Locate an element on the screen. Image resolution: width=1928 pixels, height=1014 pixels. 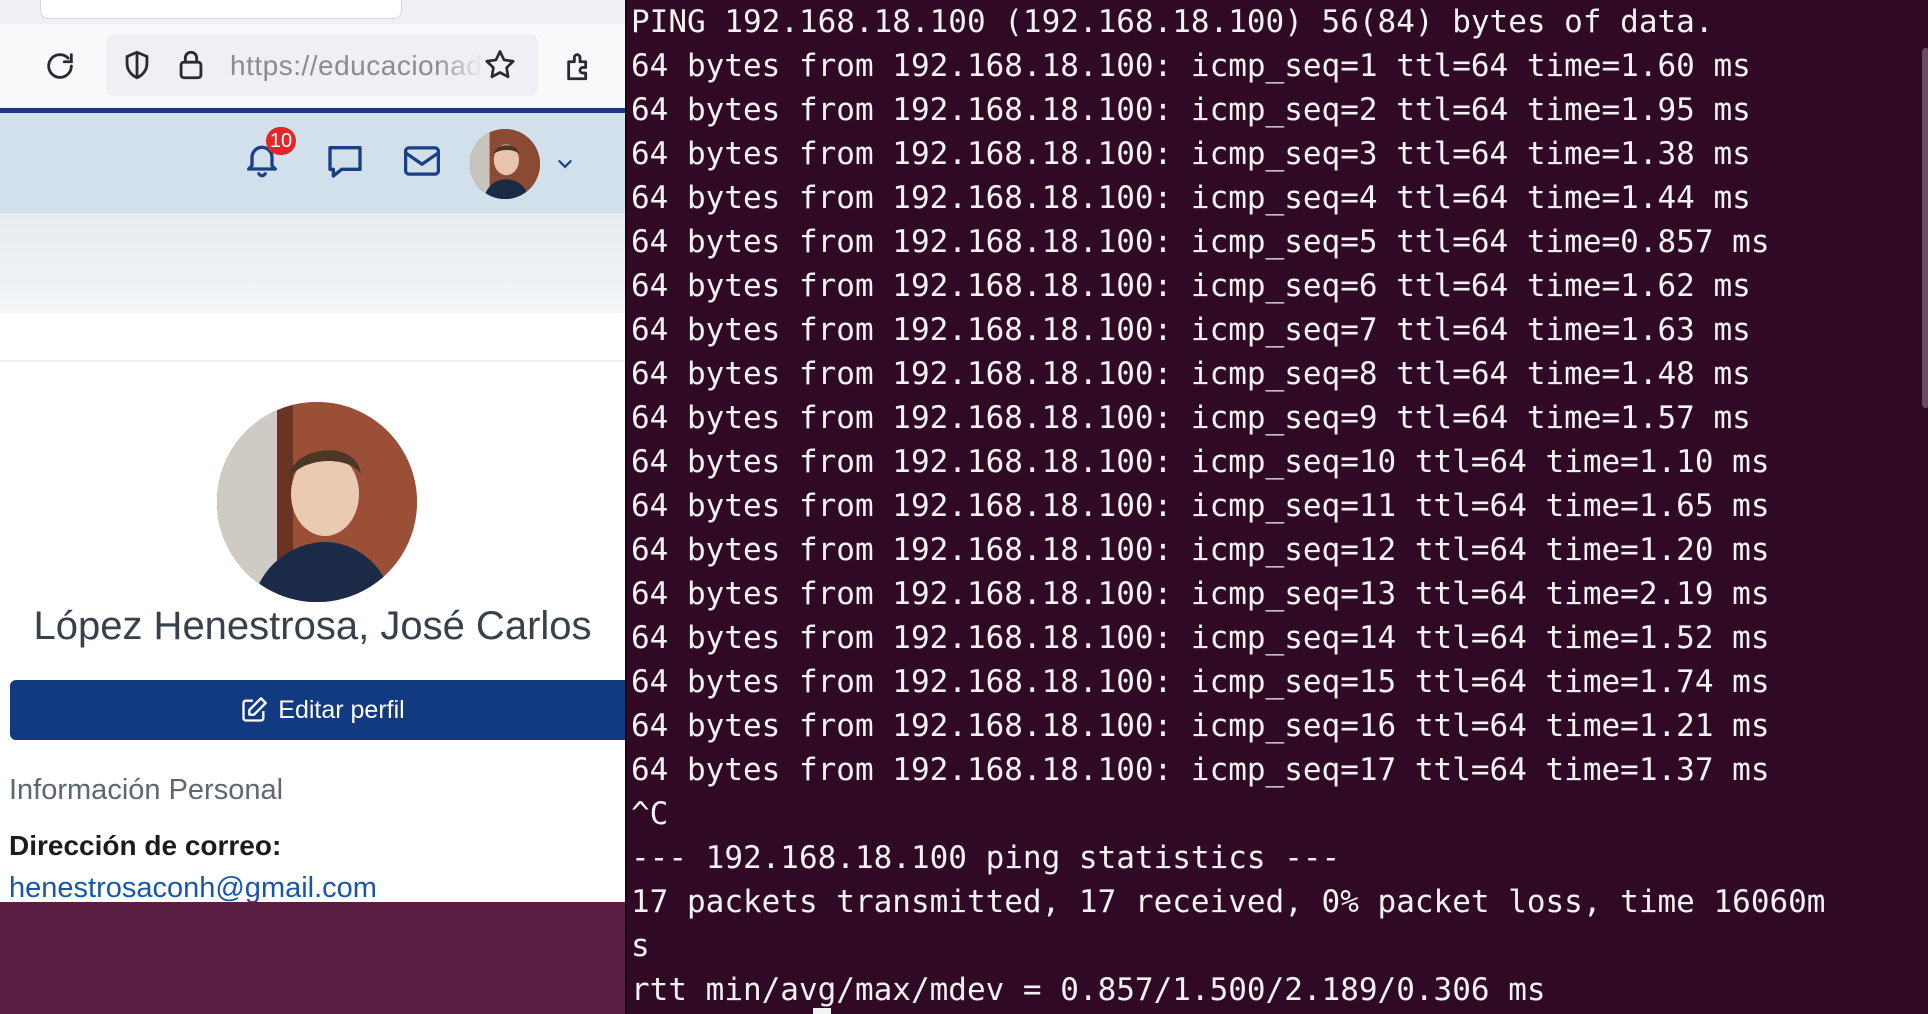
profile-photo-image is located at coordinates (317, 502).